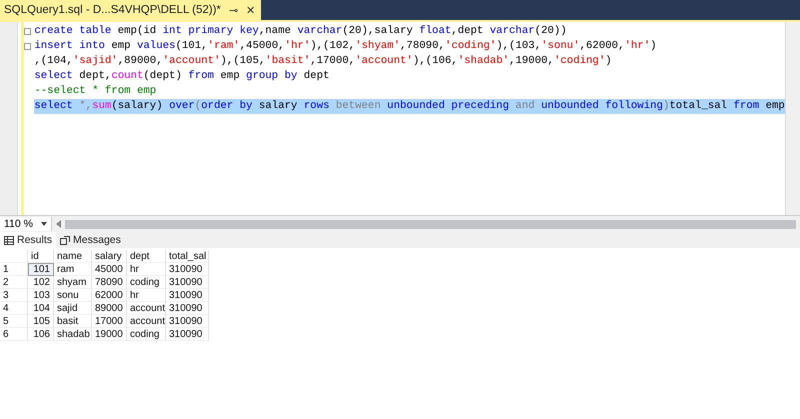 This screenshot has height=419, width=800. I want to click on table-cell: 45000, so click(109, 269).